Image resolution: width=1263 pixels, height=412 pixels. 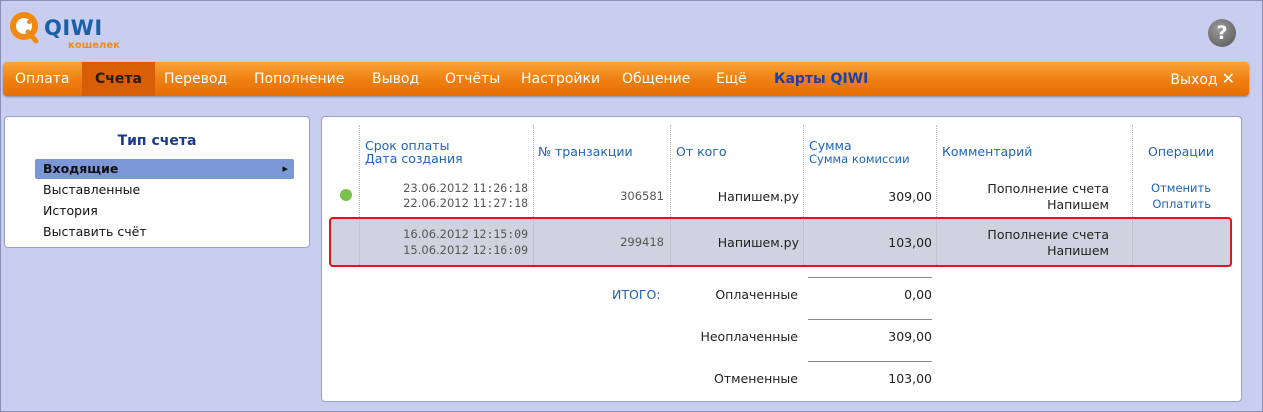 I want to click on cancelled-label: Отмененные, so click(x=755, y=378).